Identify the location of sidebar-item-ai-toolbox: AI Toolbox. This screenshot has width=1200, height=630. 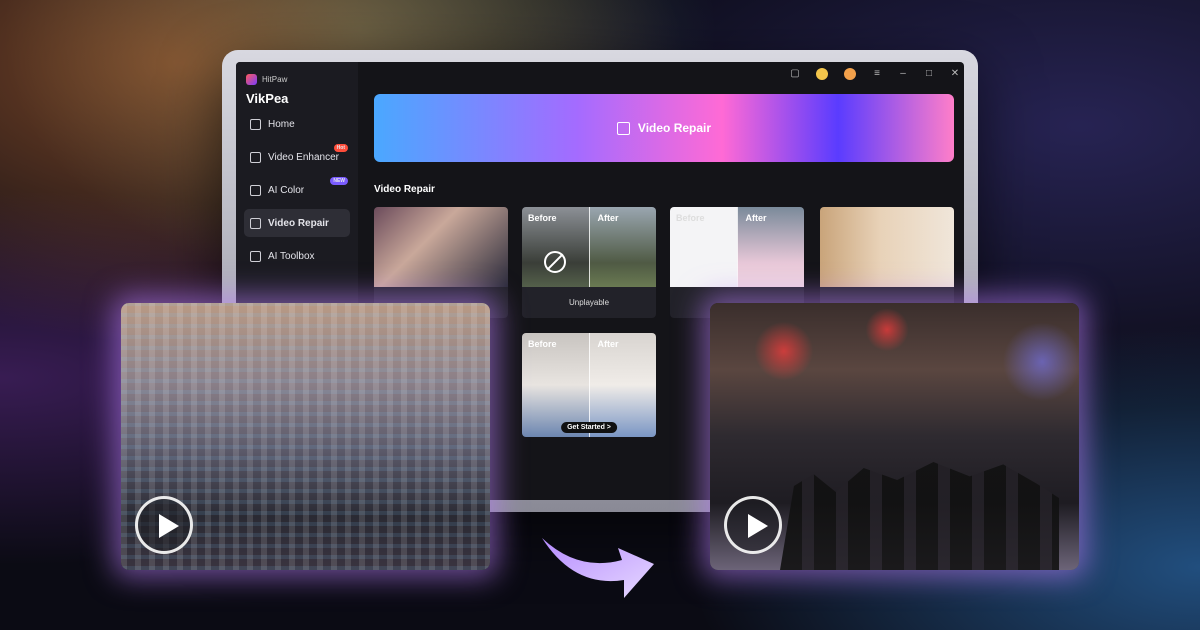
(297, 256).